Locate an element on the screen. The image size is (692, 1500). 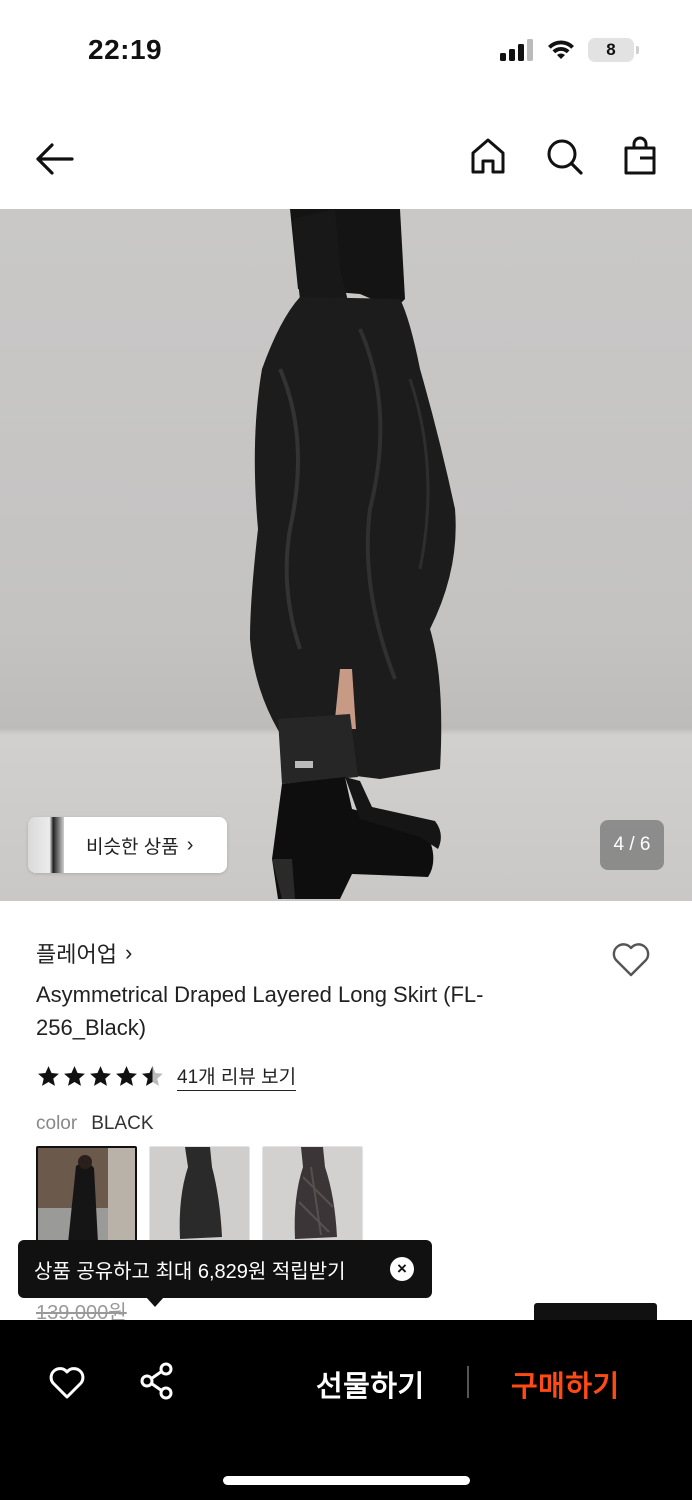
color-value: BLACK is located at coordinates (122, 1123).